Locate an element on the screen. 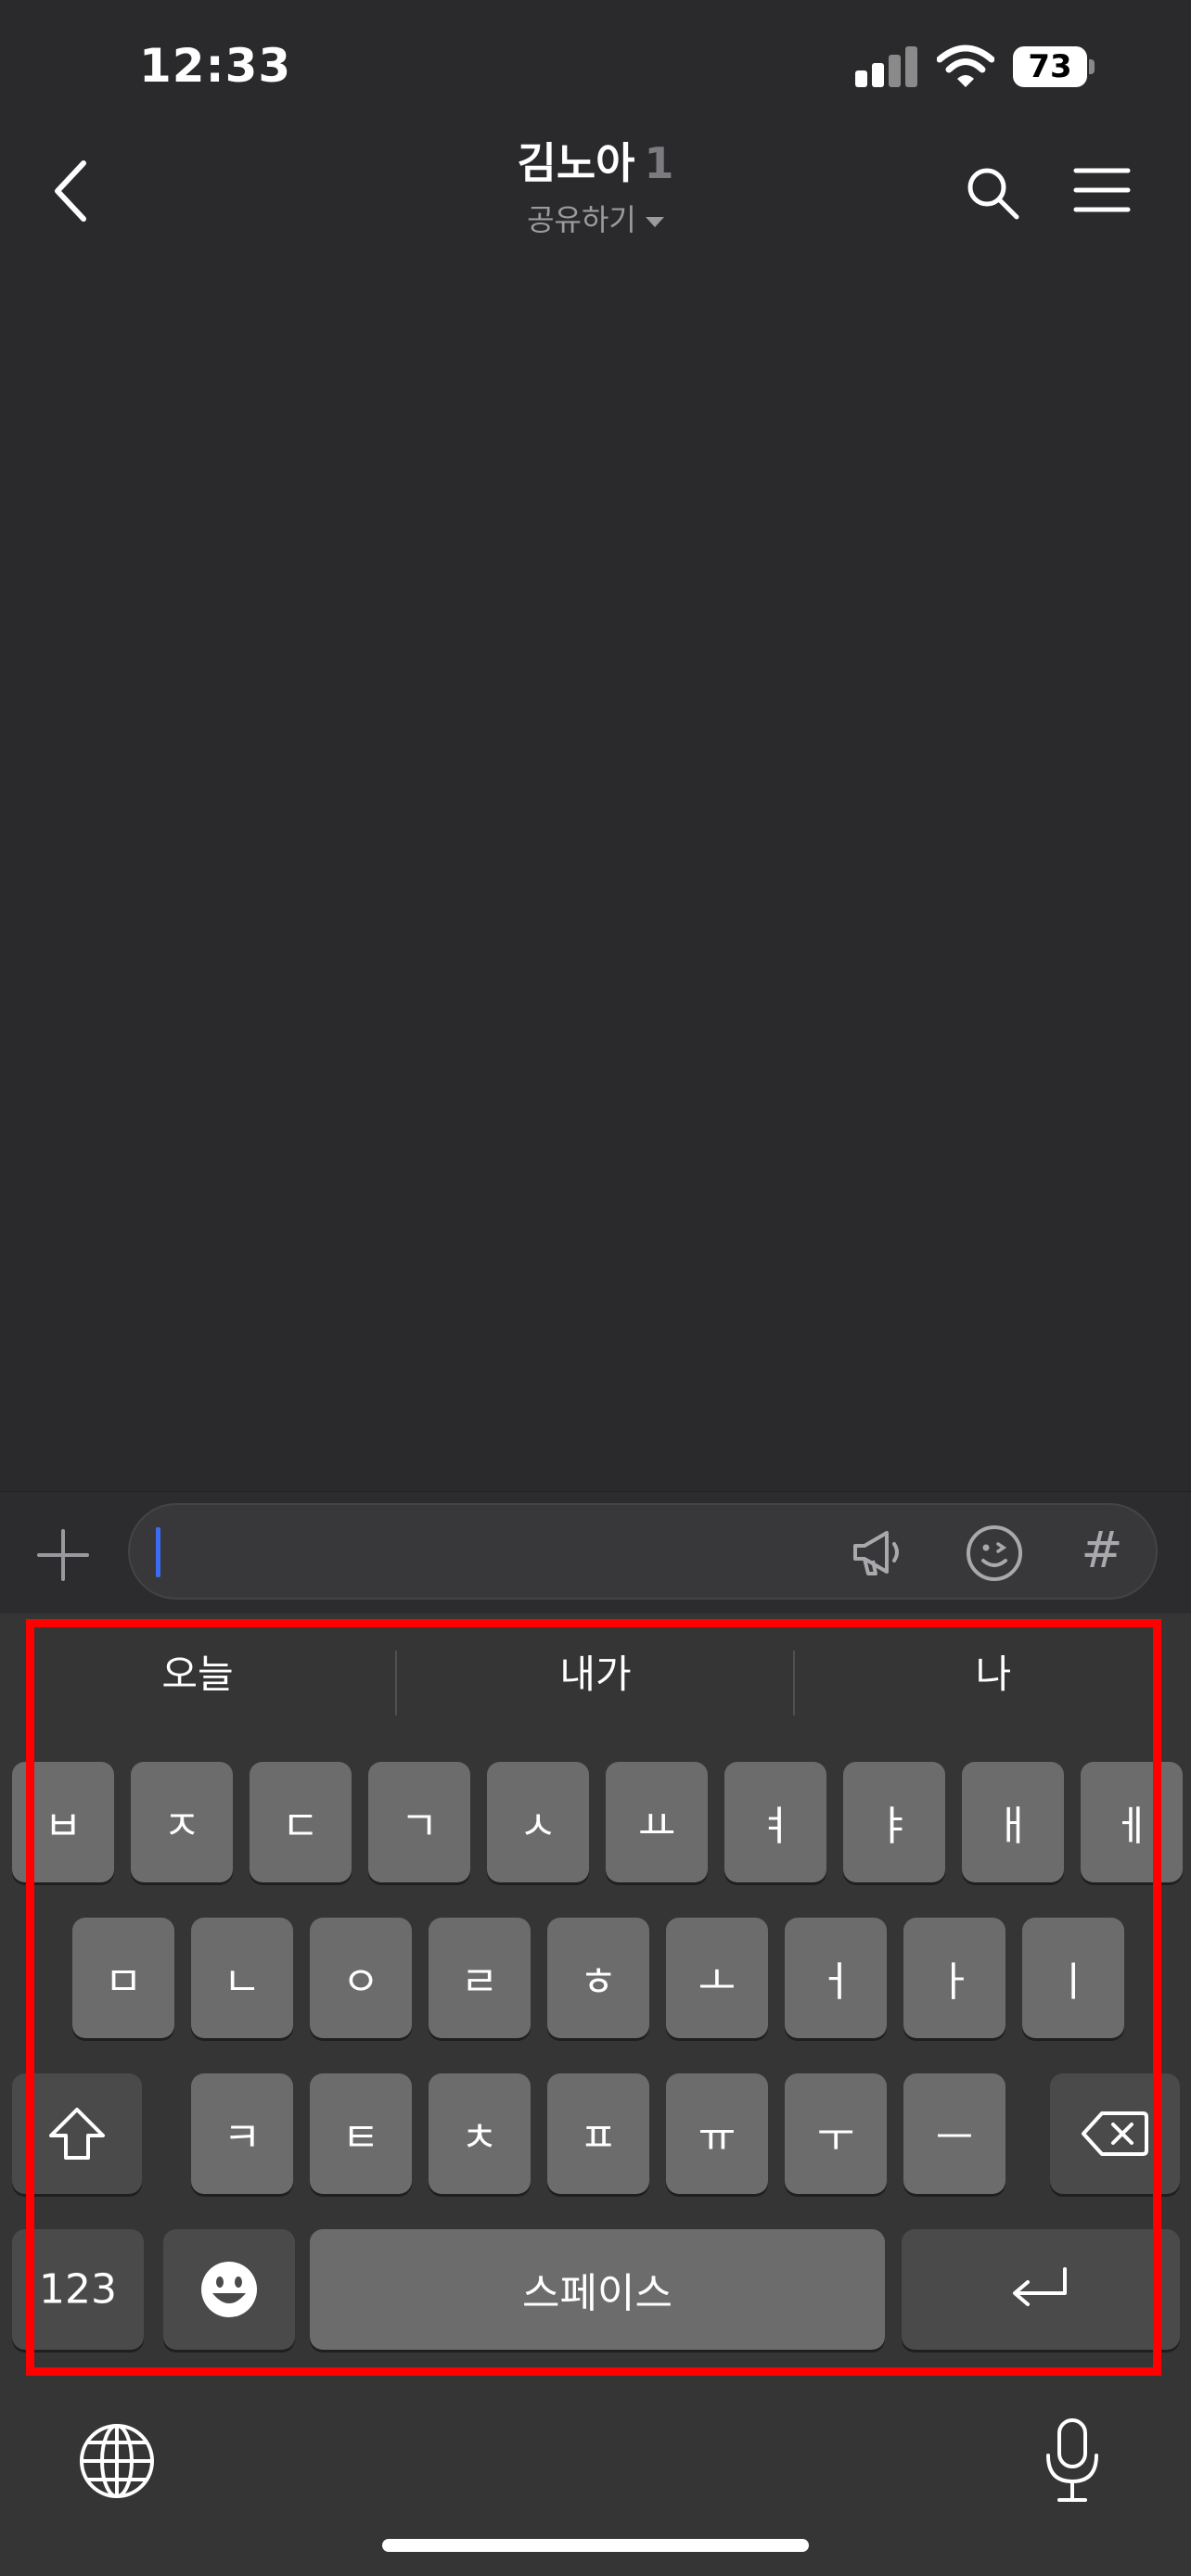 The height and width of the screenshot is (2576, 1191). message-input: # is located at coordinates (643, 1552).